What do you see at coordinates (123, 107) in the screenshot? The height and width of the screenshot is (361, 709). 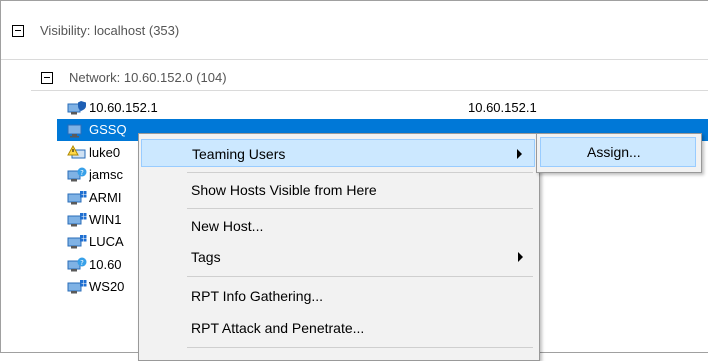 I see `host-name: 10.60.152.1` at bounding box center [123, 107].